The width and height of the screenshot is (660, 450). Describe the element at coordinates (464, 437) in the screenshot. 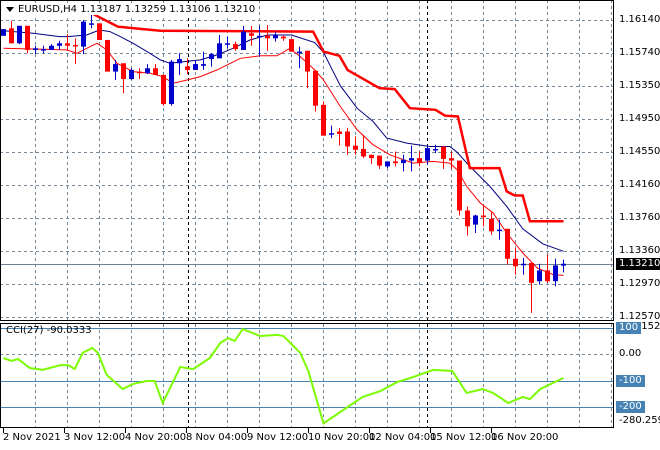

I see `time-tick-label: 15 Nov 12:00` at that location.